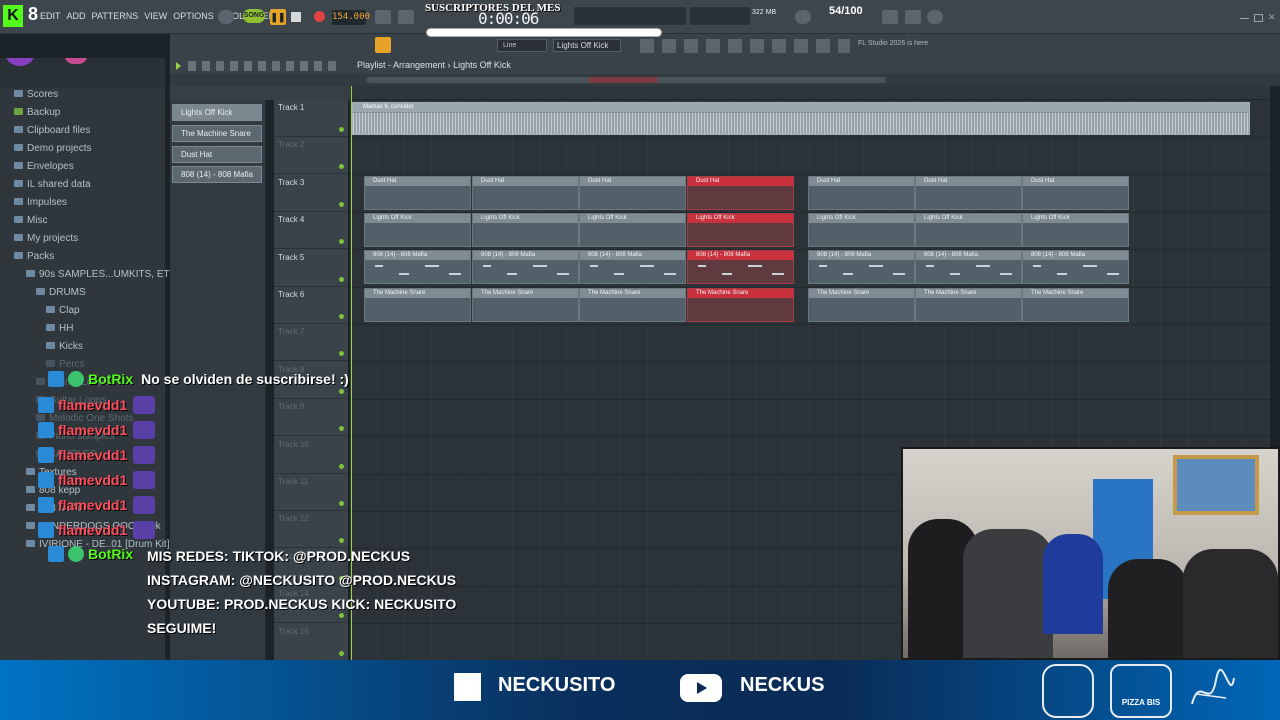 This screenshot has height=720, width=1280. I want to click on playlist-play-icon, so click(180, 66).